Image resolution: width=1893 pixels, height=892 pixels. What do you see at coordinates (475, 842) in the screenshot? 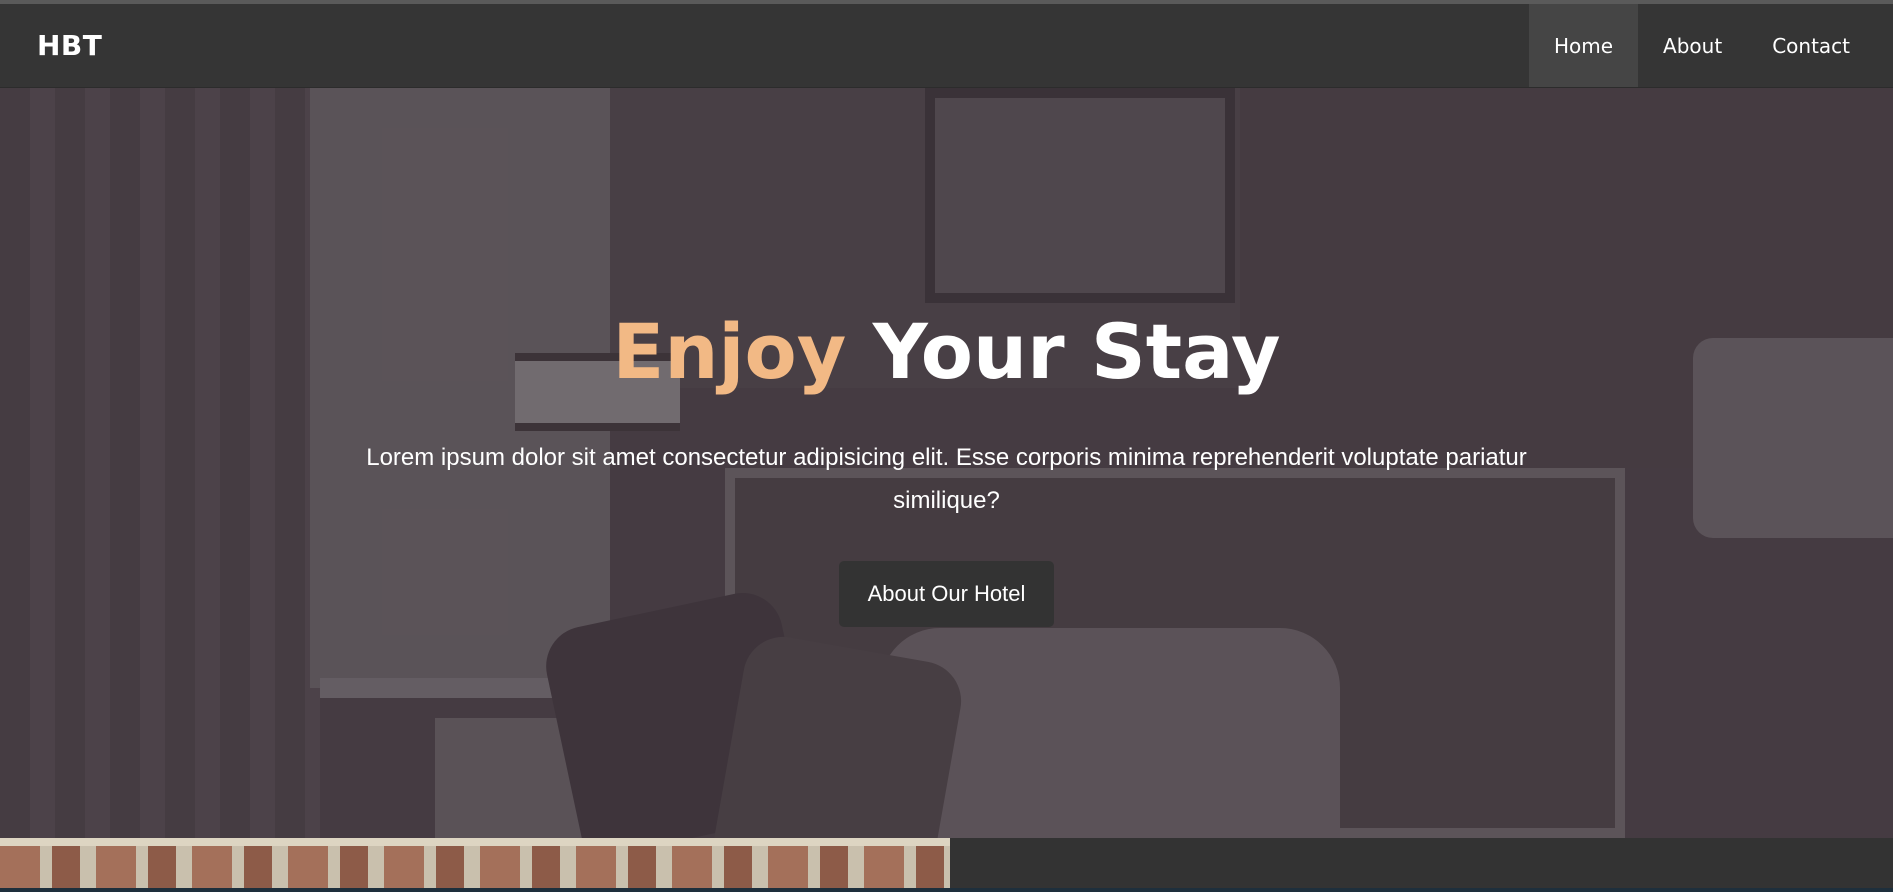
I see `building-cornice` at bounding box center [475, 842].